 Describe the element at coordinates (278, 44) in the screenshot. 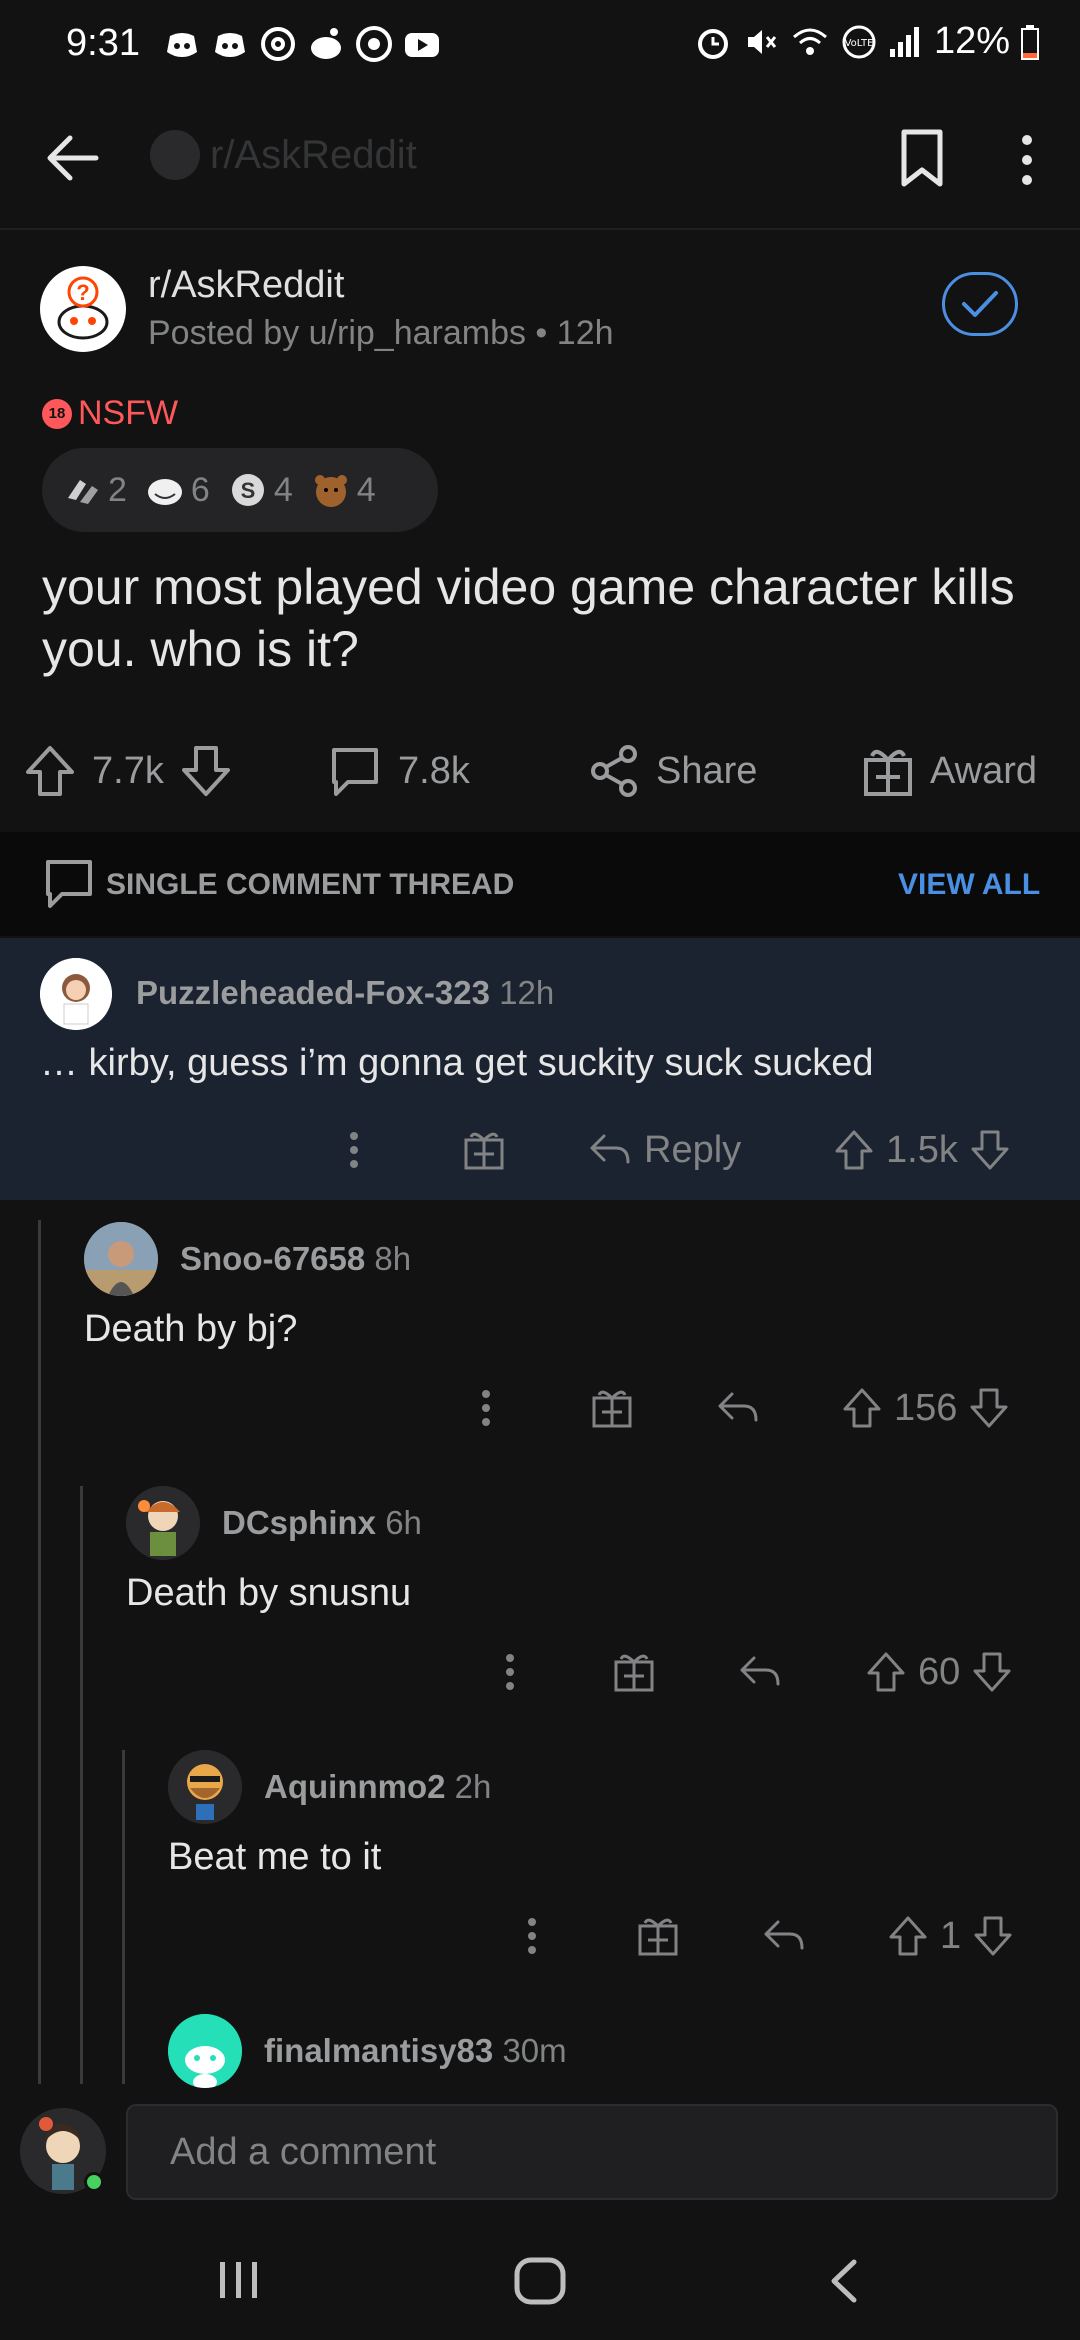

I see `threads-icon` at that location.